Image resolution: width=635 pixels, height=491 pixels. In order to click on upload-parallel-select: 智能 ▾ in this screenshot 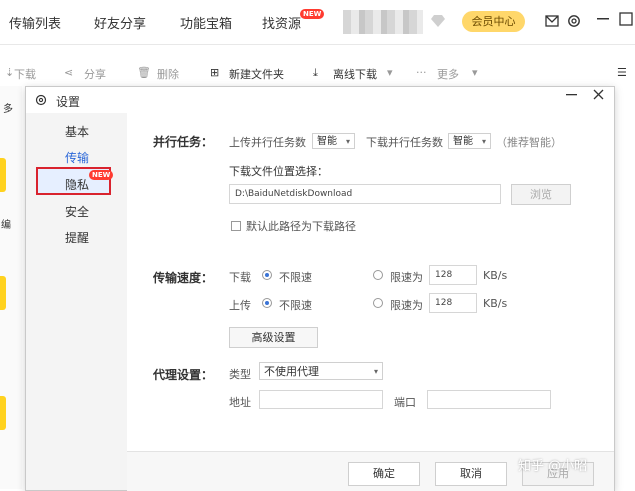, I will do `click(333, 141)`.